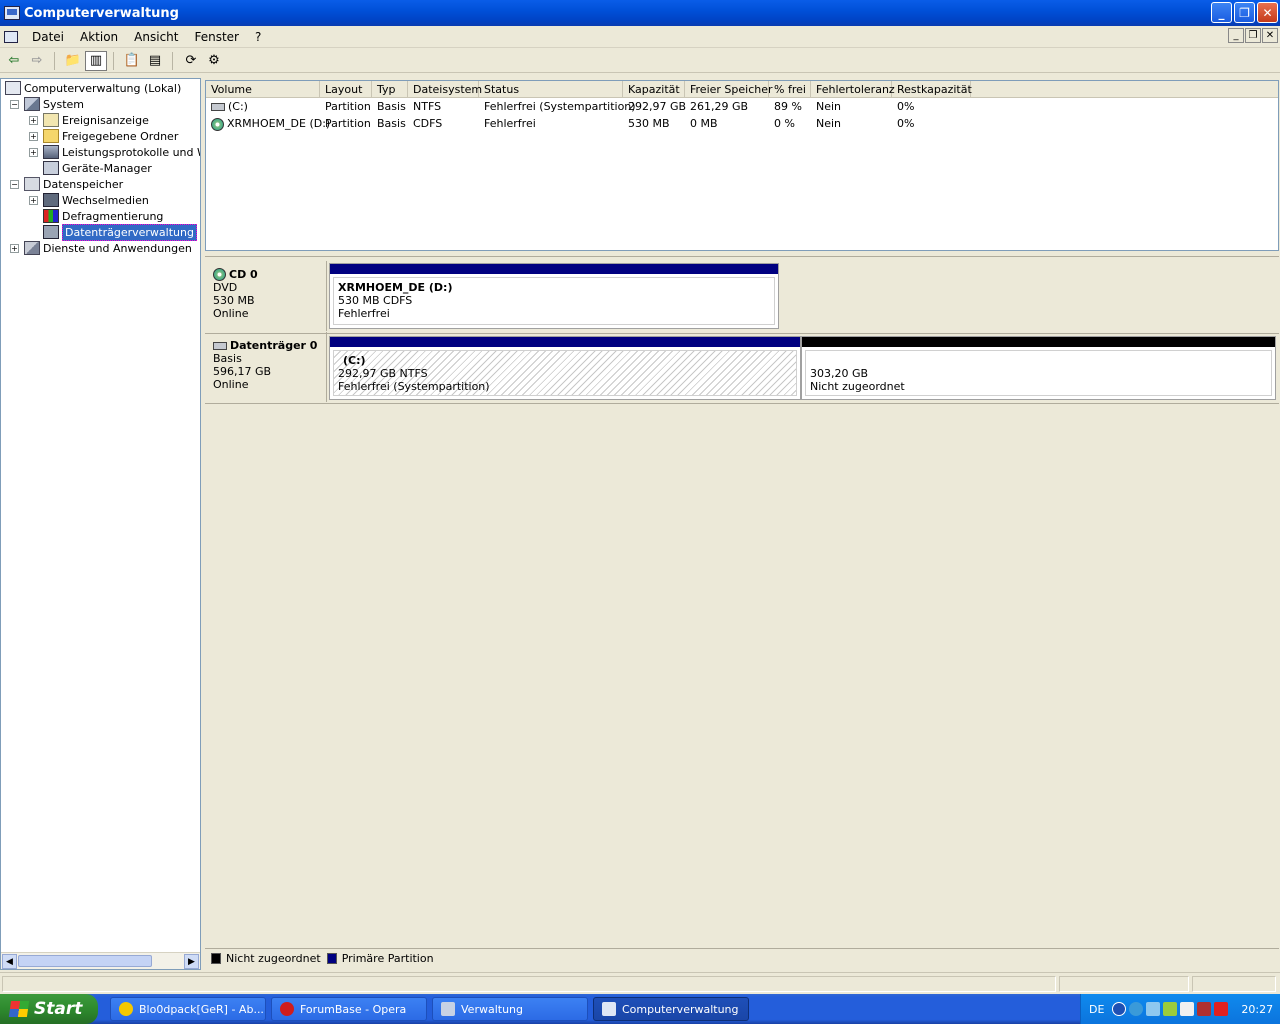  Describe the element at coordinates (14, 104) in the screenshot. I see `collapse-system-button: −` at that location.